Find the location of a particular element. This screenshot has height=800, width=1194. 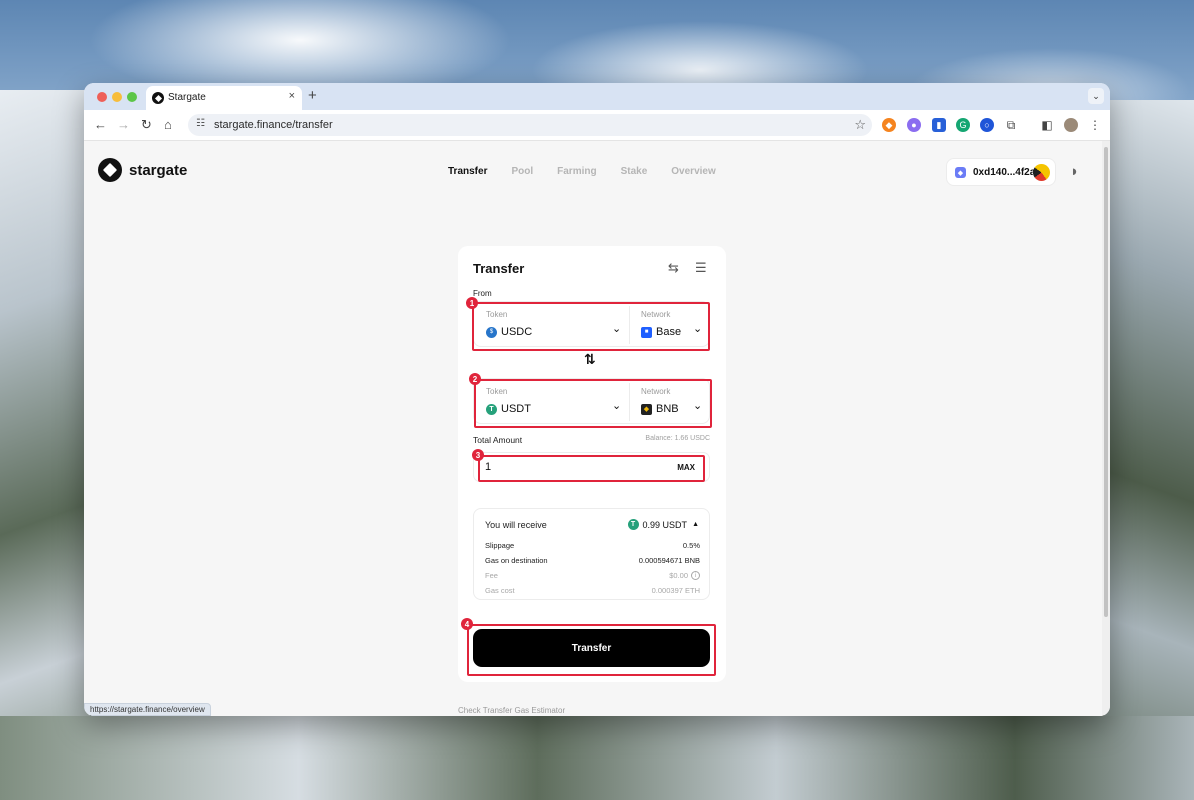

receive-value: 0.99 USDT is located at coordinates (665, 524).